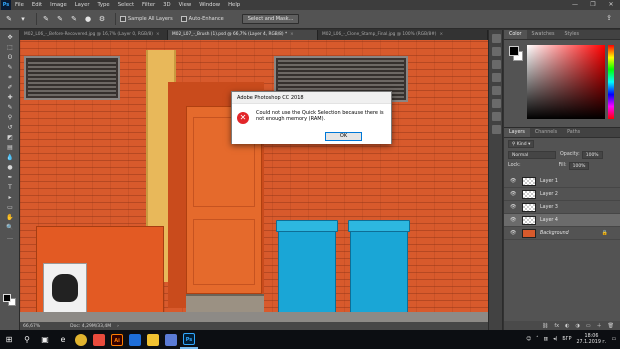  I want to click on eraser-tool-icon: ◩, so click(10, 138).